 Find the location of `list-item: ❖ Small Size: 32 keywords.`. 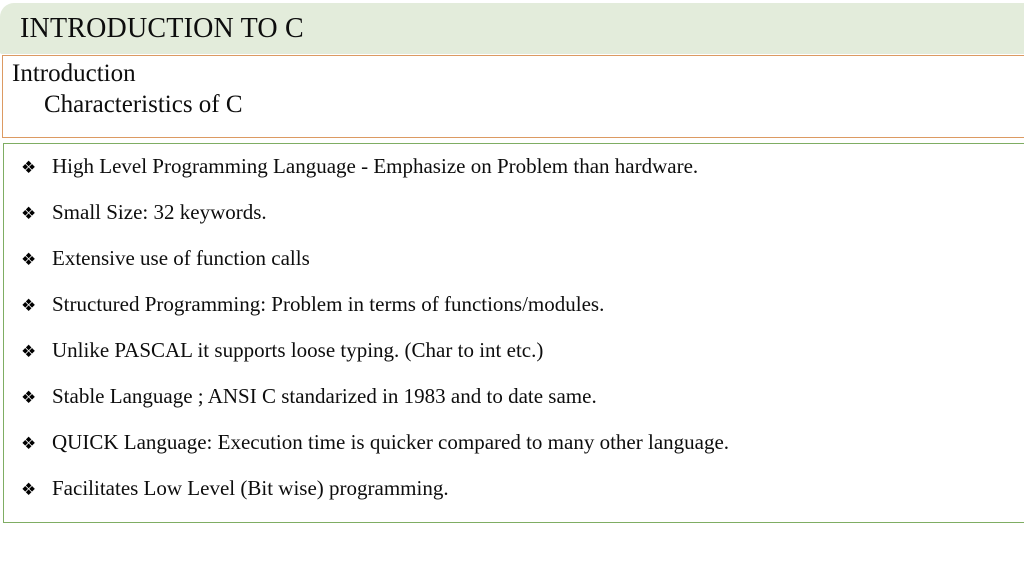

list-item: ❖ Small Size: 32 keywords. is located at coordinates (514, 225).